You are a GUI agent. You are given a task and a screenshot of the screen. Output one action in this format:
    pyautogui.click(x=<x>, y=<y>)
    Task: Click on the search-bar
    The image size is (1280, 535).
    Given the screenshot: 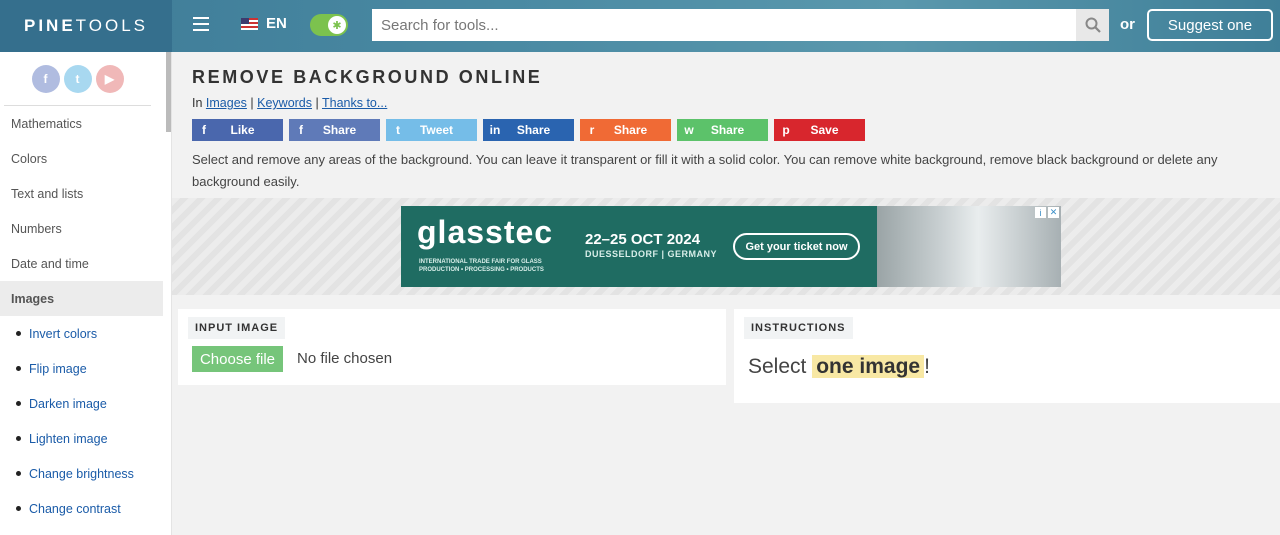 What is the action you would take?
    pyautogui.click(x=740, y=25)
    